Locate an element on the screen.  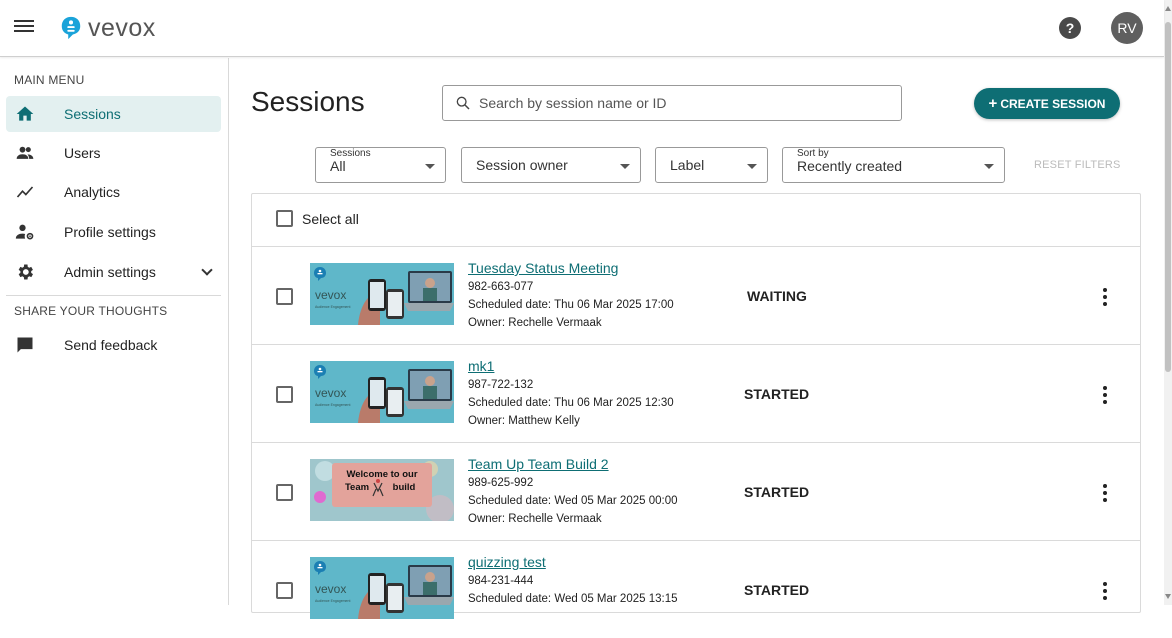
session-scheduled-date: Scheduled date: Wed 05 Mar 2025 13:15 is located at coordinates (573, 599).